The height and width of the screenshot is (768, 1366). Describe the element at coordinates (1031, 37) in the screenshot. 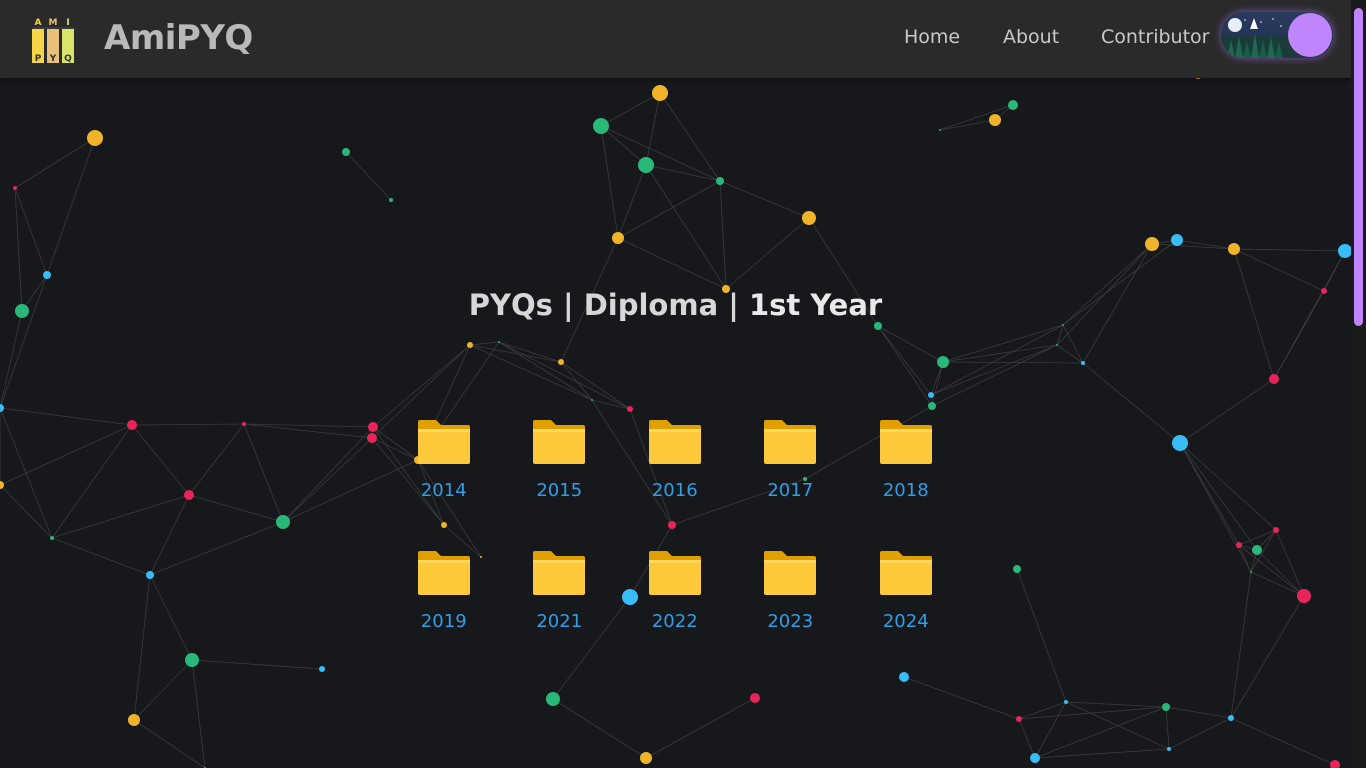

I see `nav-about-link: About` at that location.